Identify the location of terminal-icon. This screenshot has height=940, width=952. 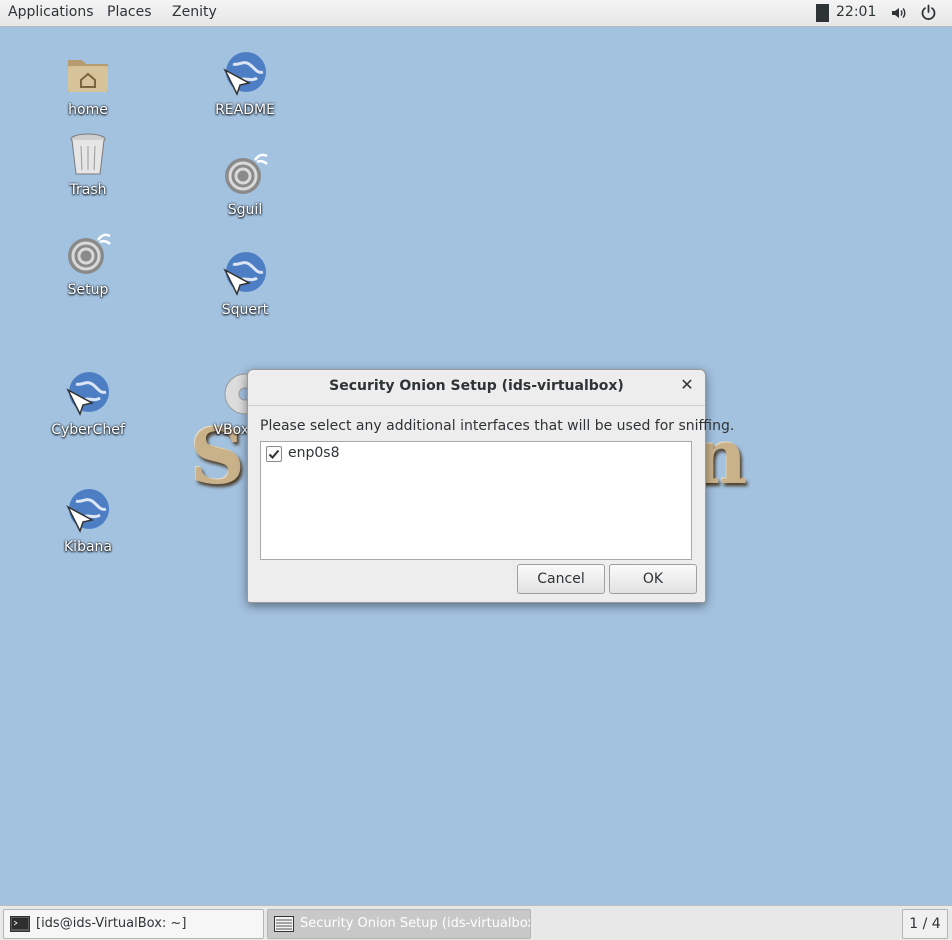
(20, 924).